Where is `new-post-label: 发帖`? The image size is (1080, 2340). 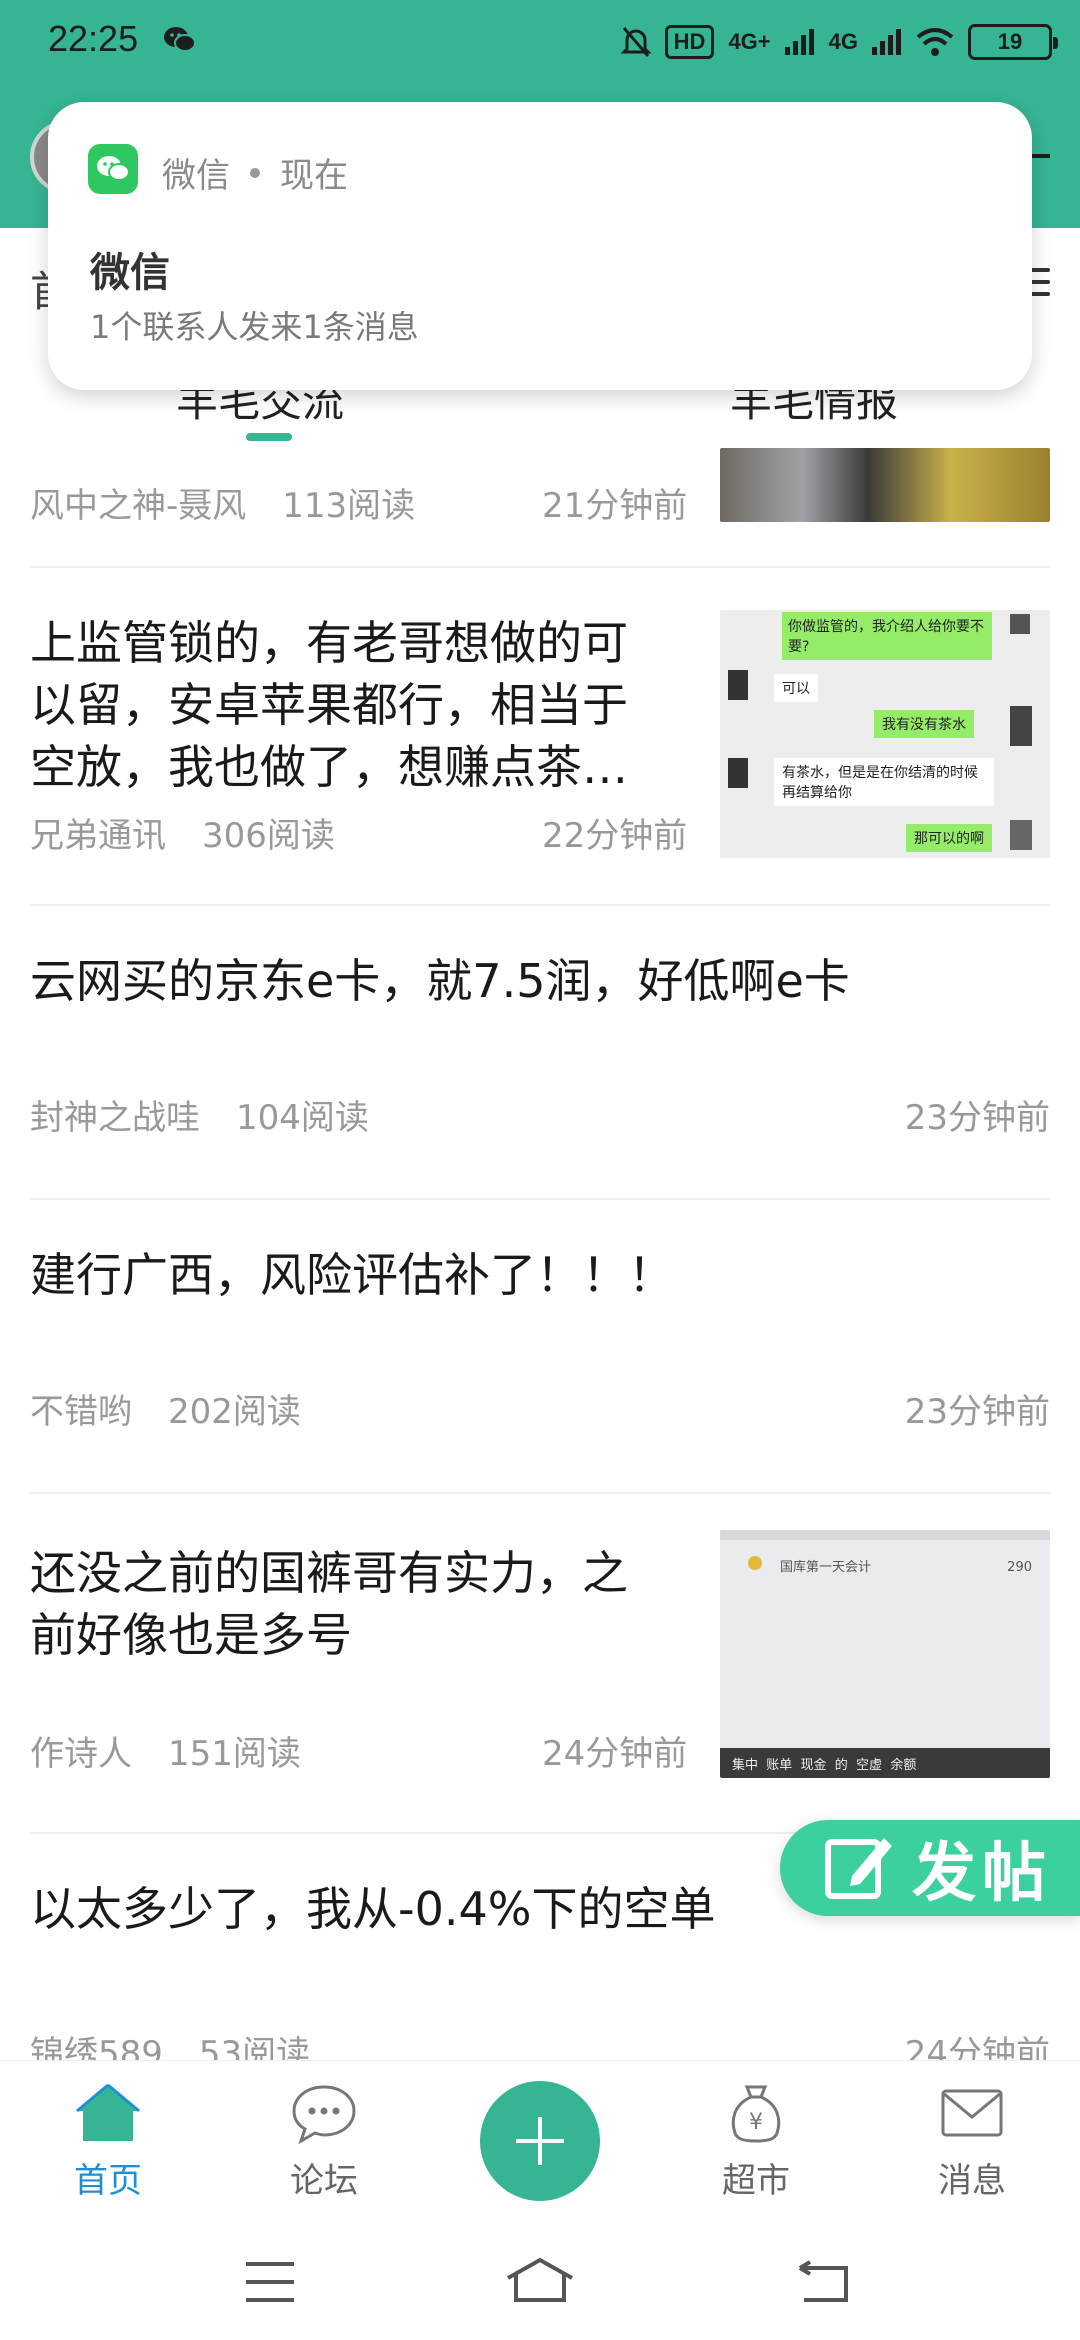
new-post-label: 发帖 is located at coordinates (982, 1873).